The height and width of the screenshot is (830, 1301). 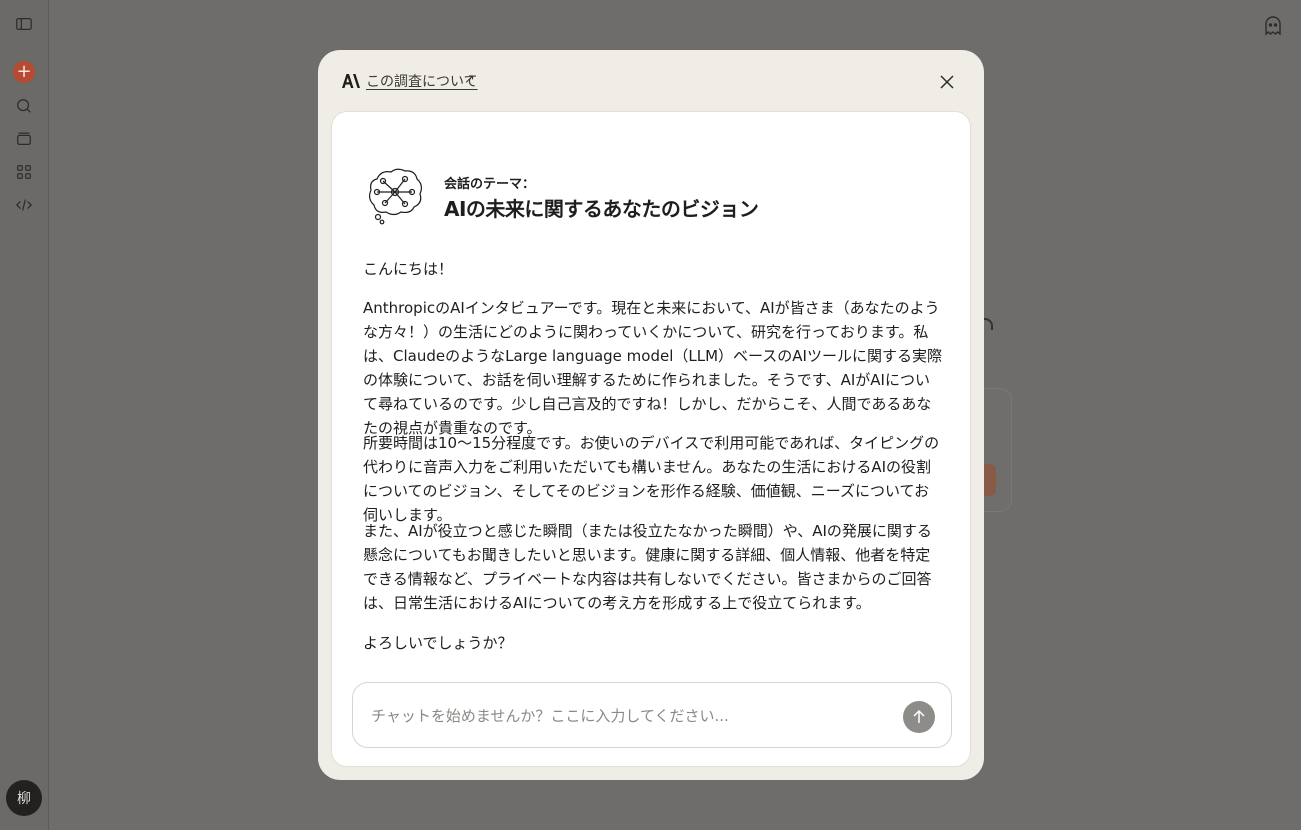 What do you see at coordinates (24, 24) in the screenshot?
I see `sidebar-toggle-icon` at bounding box center [24, 24].